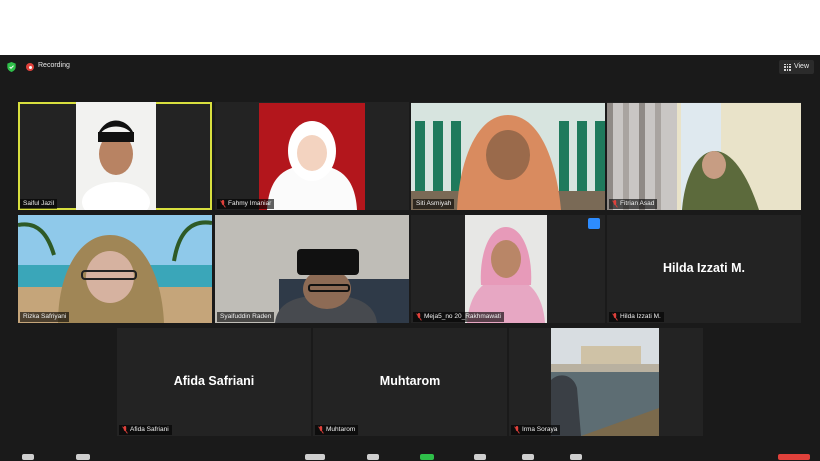 The image size is (820, 461). What do you see at coordinates (246, 317) in the screenshot?
I see `participant-name: Syaifuddin Raden` at bounding box center [246, 317].